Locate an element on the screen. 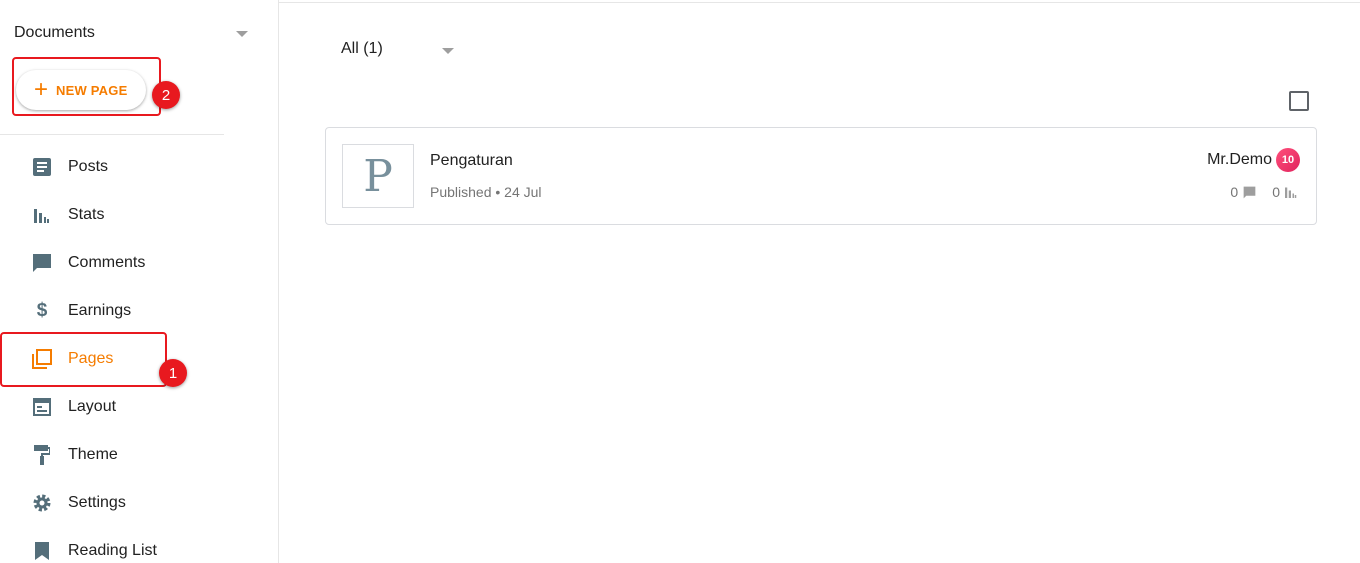 This screenshot has height=563, width=1360. comment-icon is located at coordinates (1249, 192).